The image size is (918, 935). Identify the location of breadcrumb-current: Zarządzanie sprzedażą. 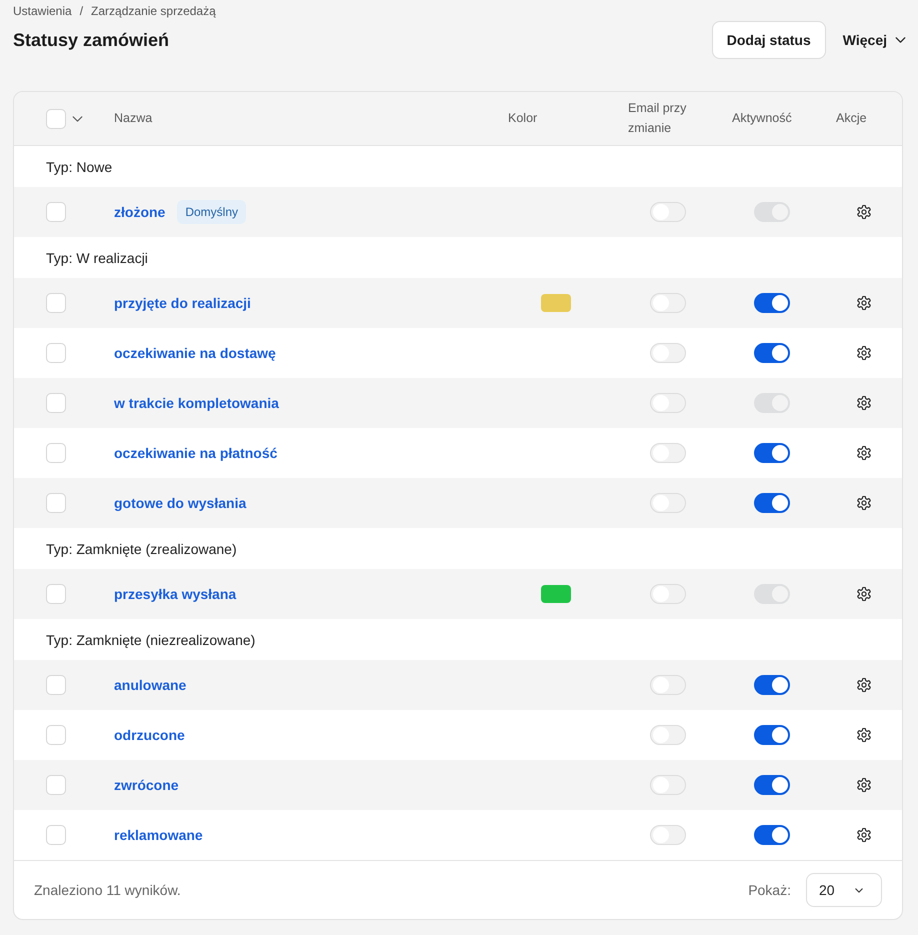
(153, 11).